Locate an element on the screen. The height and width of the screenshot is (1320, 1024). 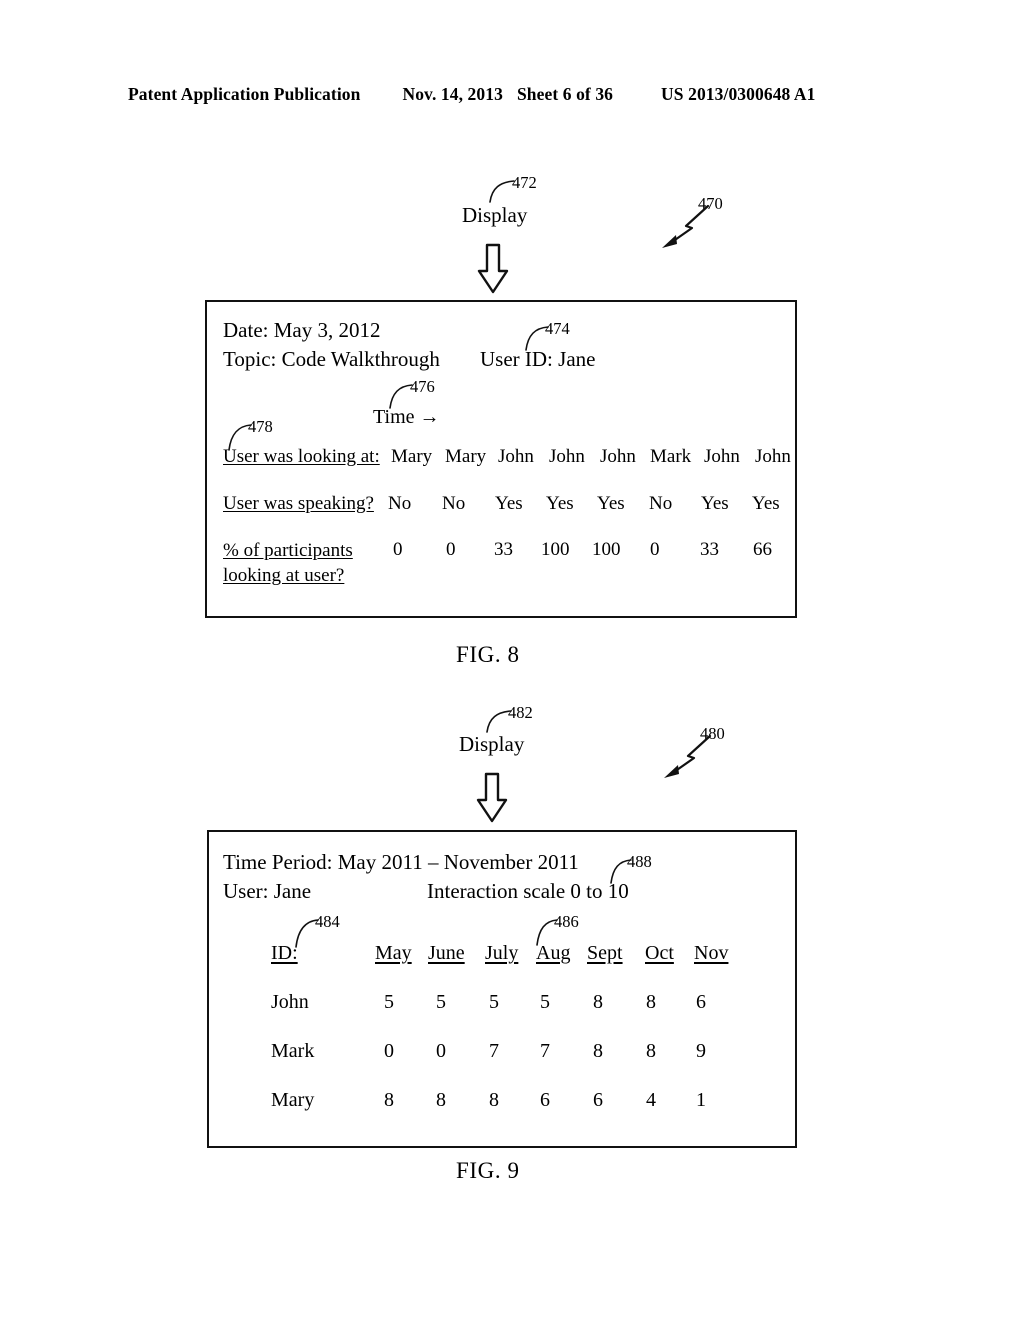
time-period-line: Time Period: May 2011 – November 2011 is located at coordinates (401, 862).